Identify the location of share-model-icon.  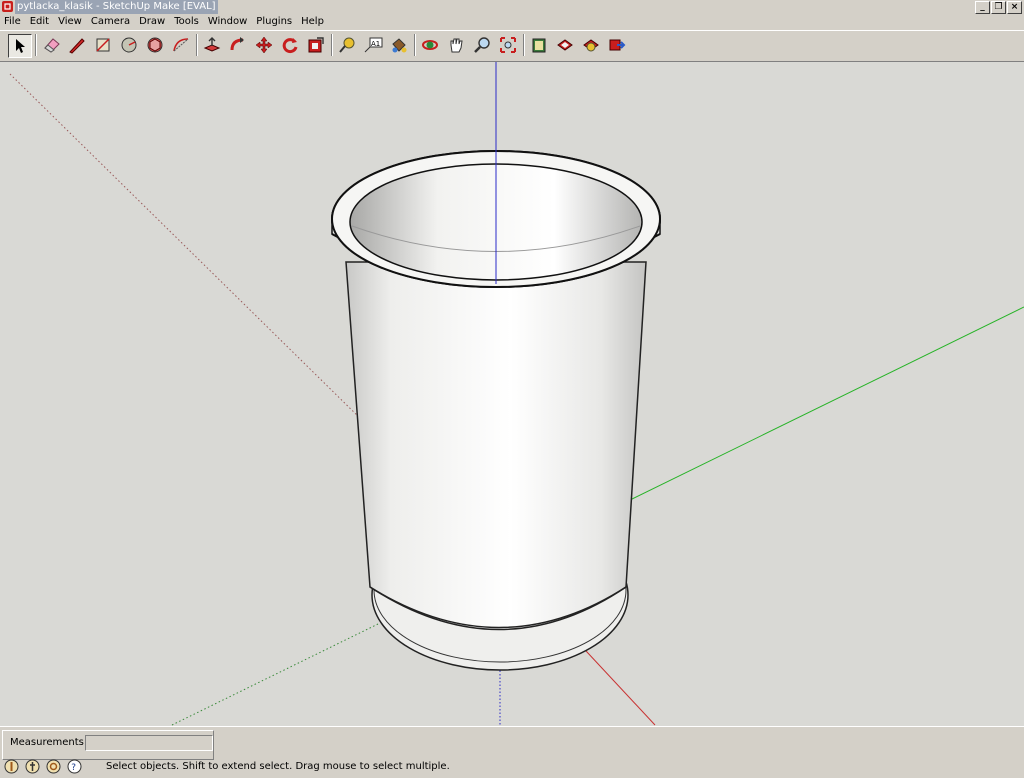
(565, 45).